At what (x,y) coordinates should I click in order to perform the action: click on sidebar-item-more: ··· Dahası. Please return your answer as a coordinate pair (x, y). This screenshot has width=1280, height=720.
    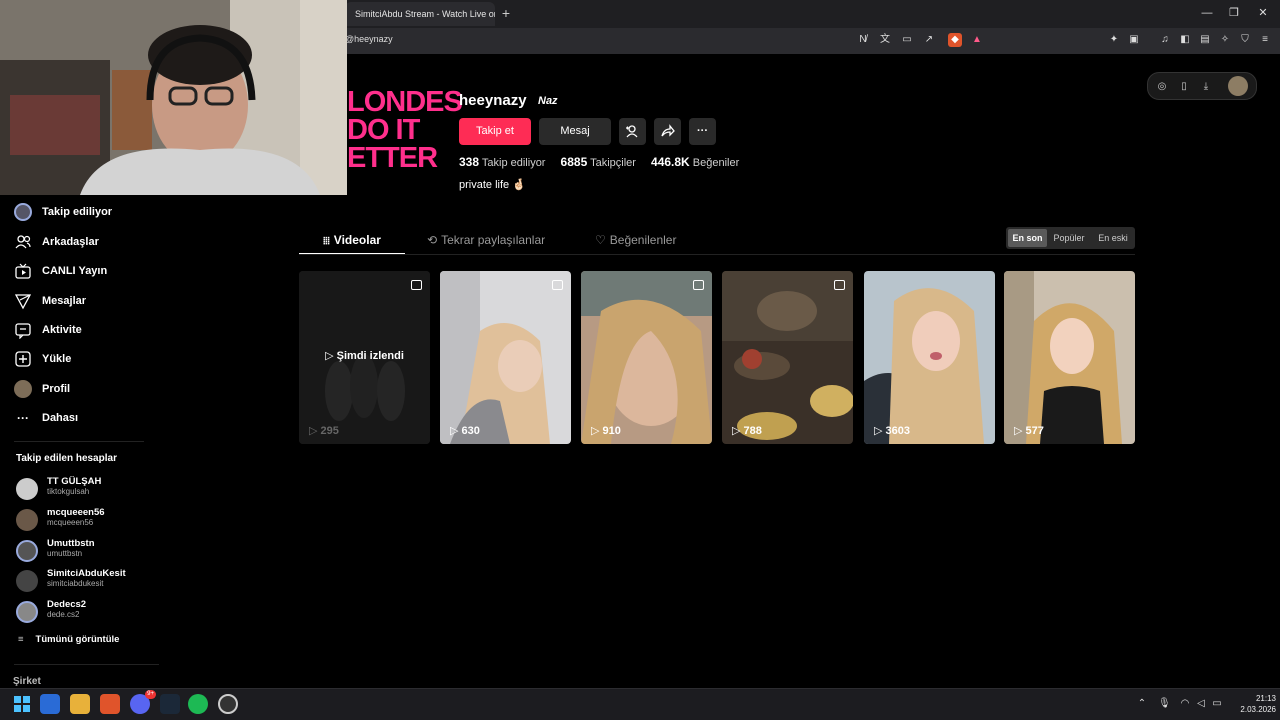
    Looking at the image, I should click on (46, 418).